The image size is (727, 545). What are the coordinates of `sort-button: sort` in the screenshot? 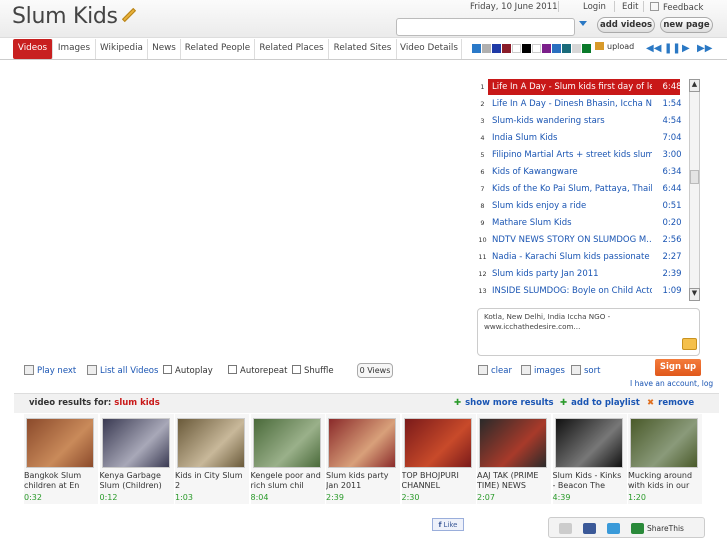 It's located at (585, 370).